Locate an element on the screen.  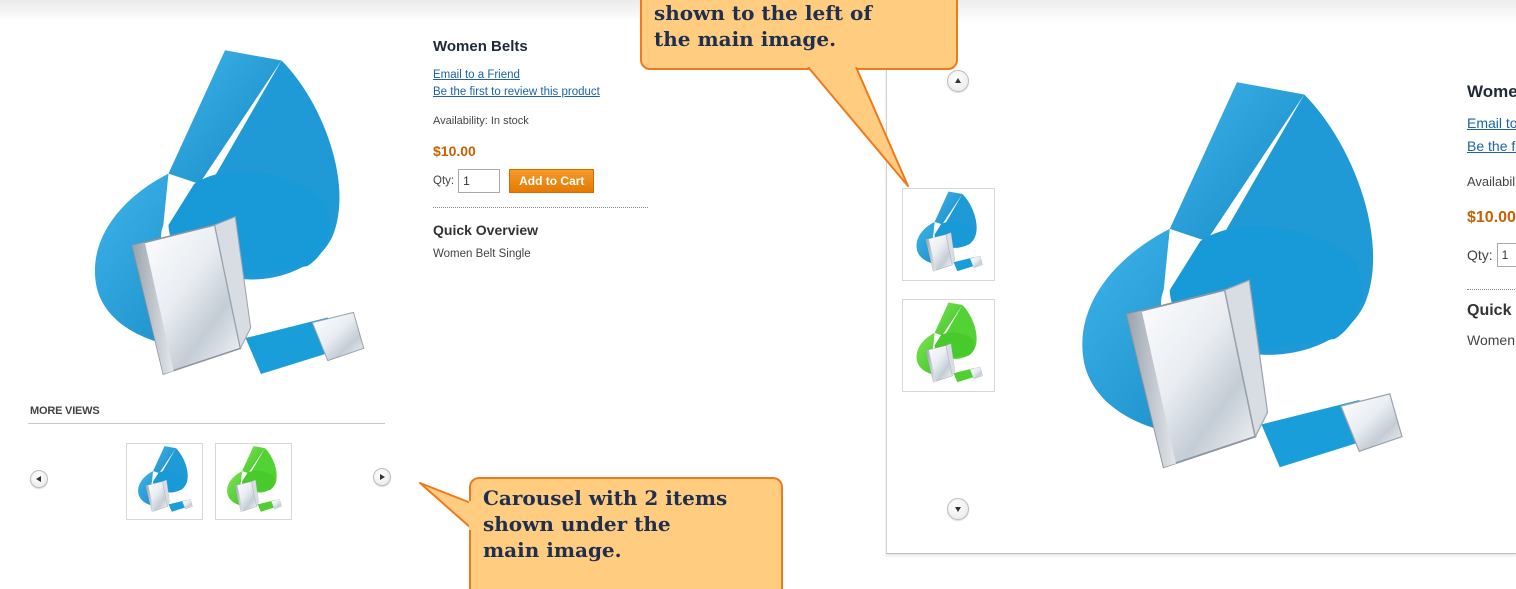
carousel-down-button is located at coordinates (958, 509).